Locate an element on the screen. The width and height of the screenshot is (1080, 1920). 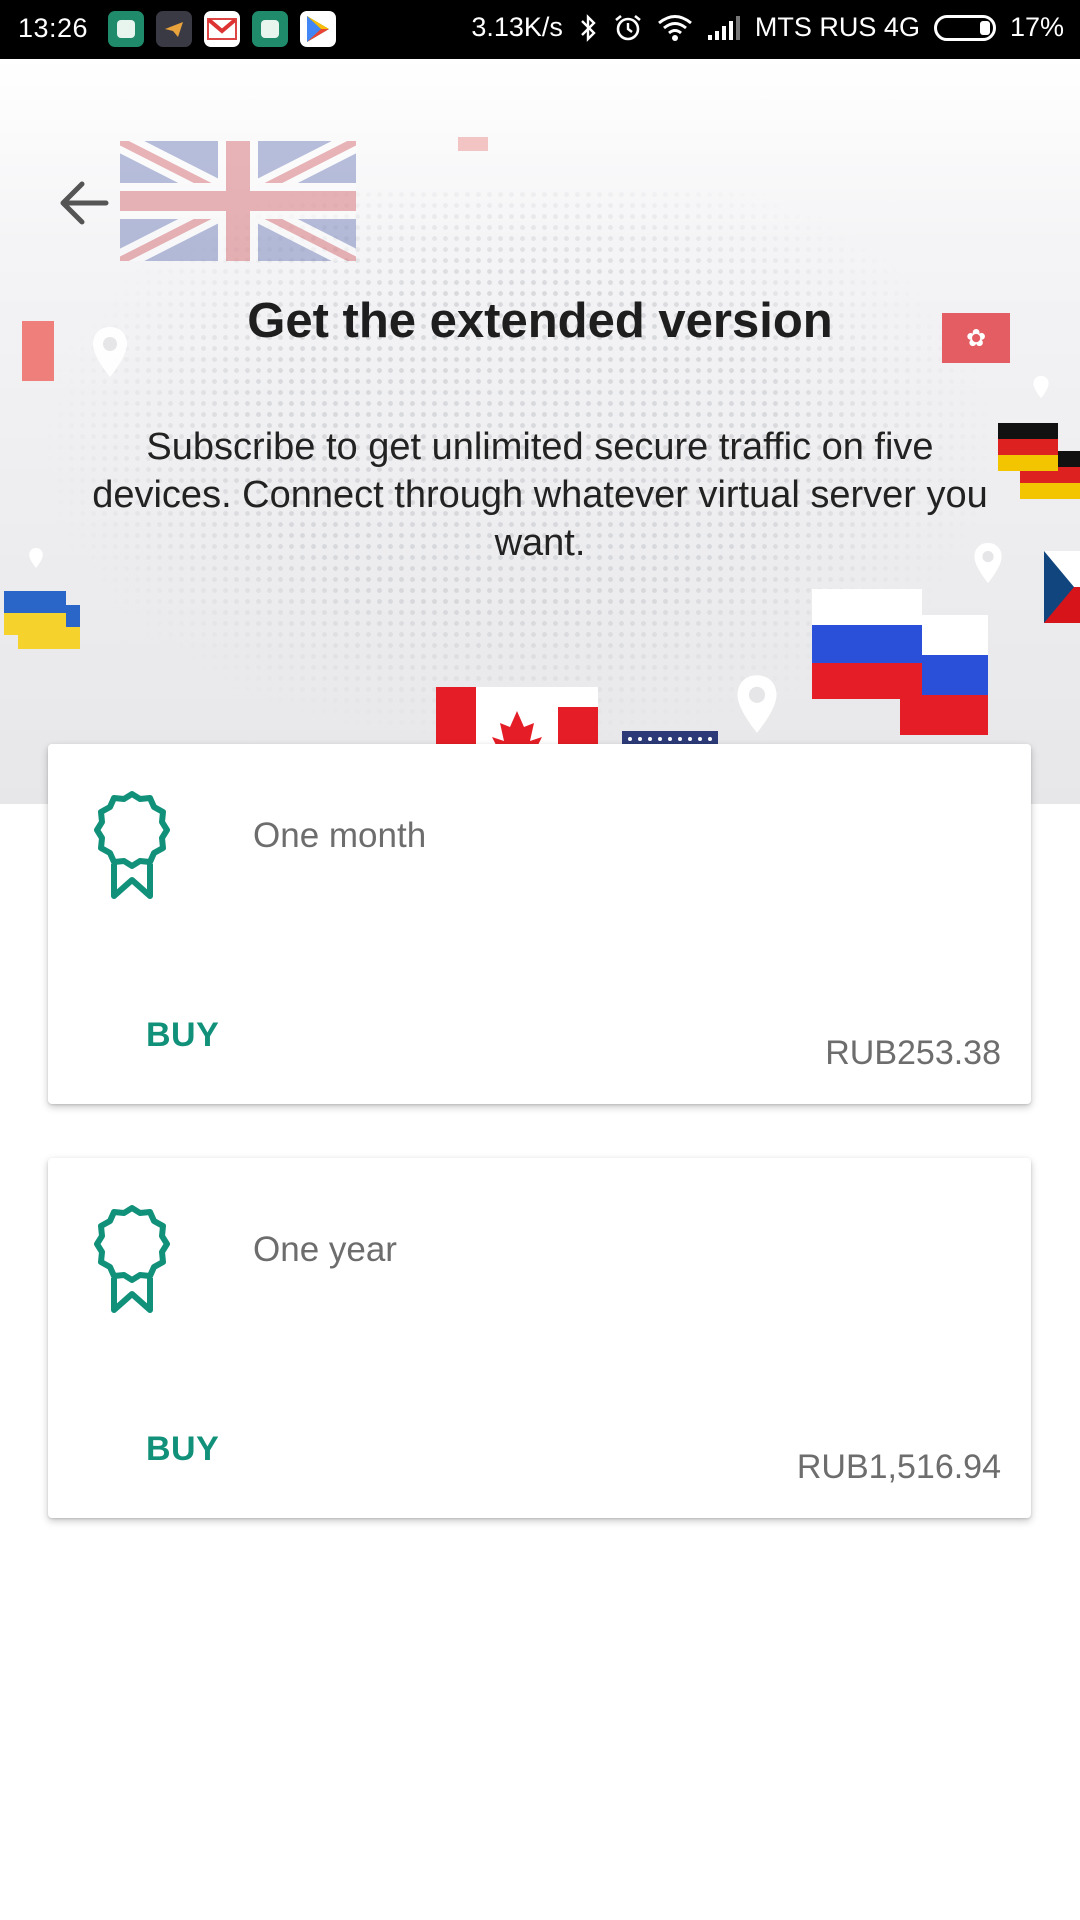
status-bar: 13:26 3.13K/s MTS RUS 4G 17% is located at coordinates (540, 29).